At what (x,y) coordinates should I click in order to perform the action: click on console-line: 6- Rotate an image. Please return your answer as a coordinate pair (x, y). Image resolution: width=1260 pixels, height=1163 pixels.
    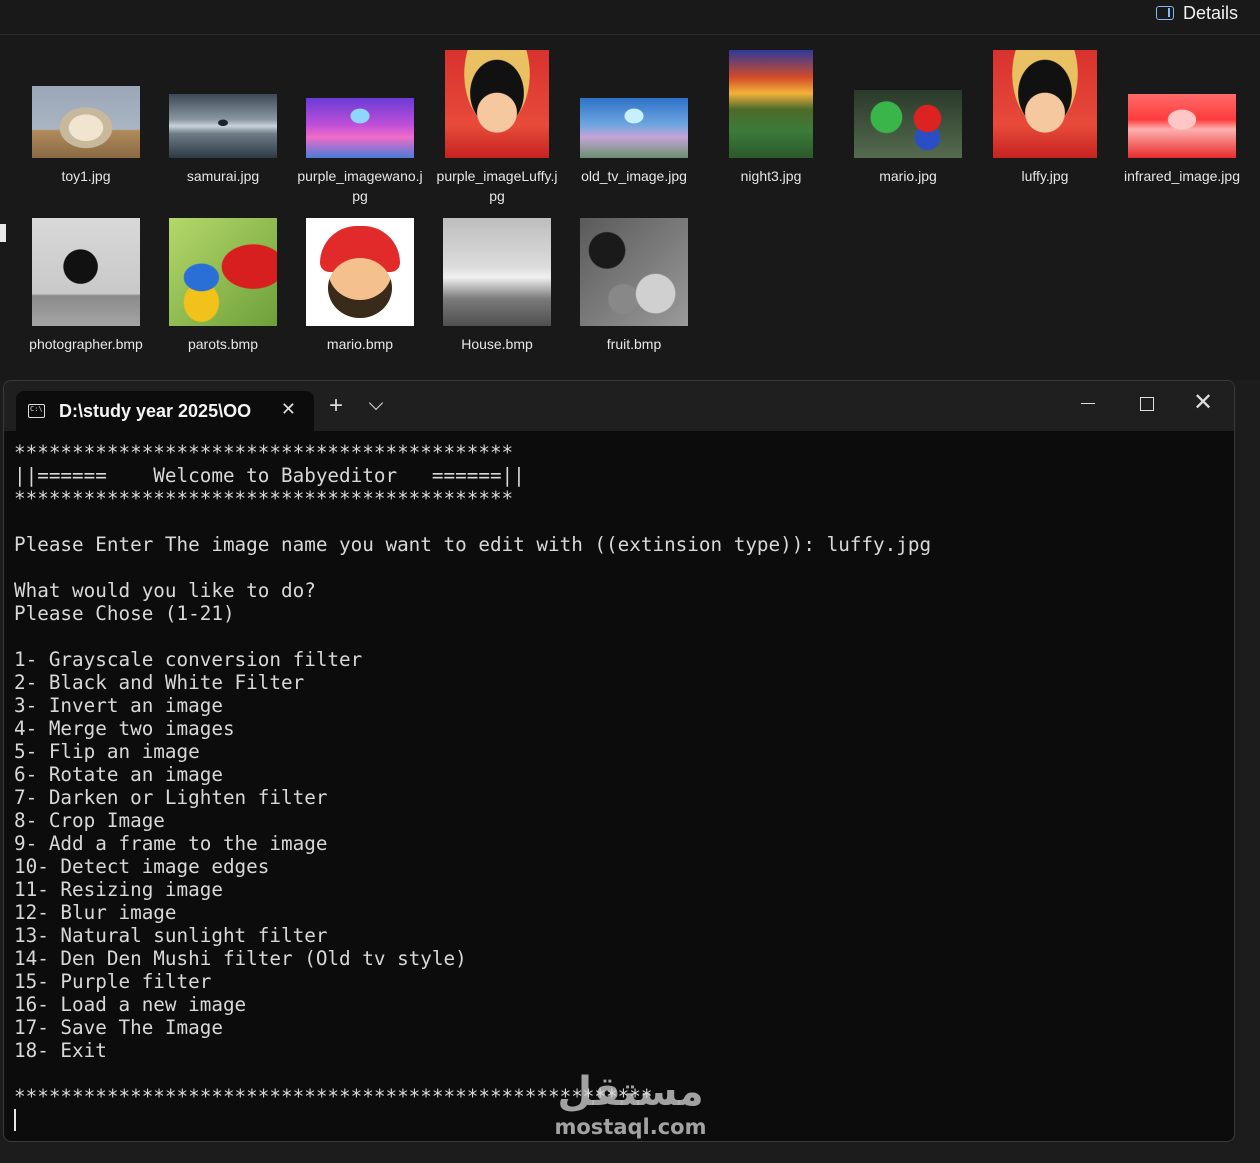
    Looking at the image, I should click on (118, 774).